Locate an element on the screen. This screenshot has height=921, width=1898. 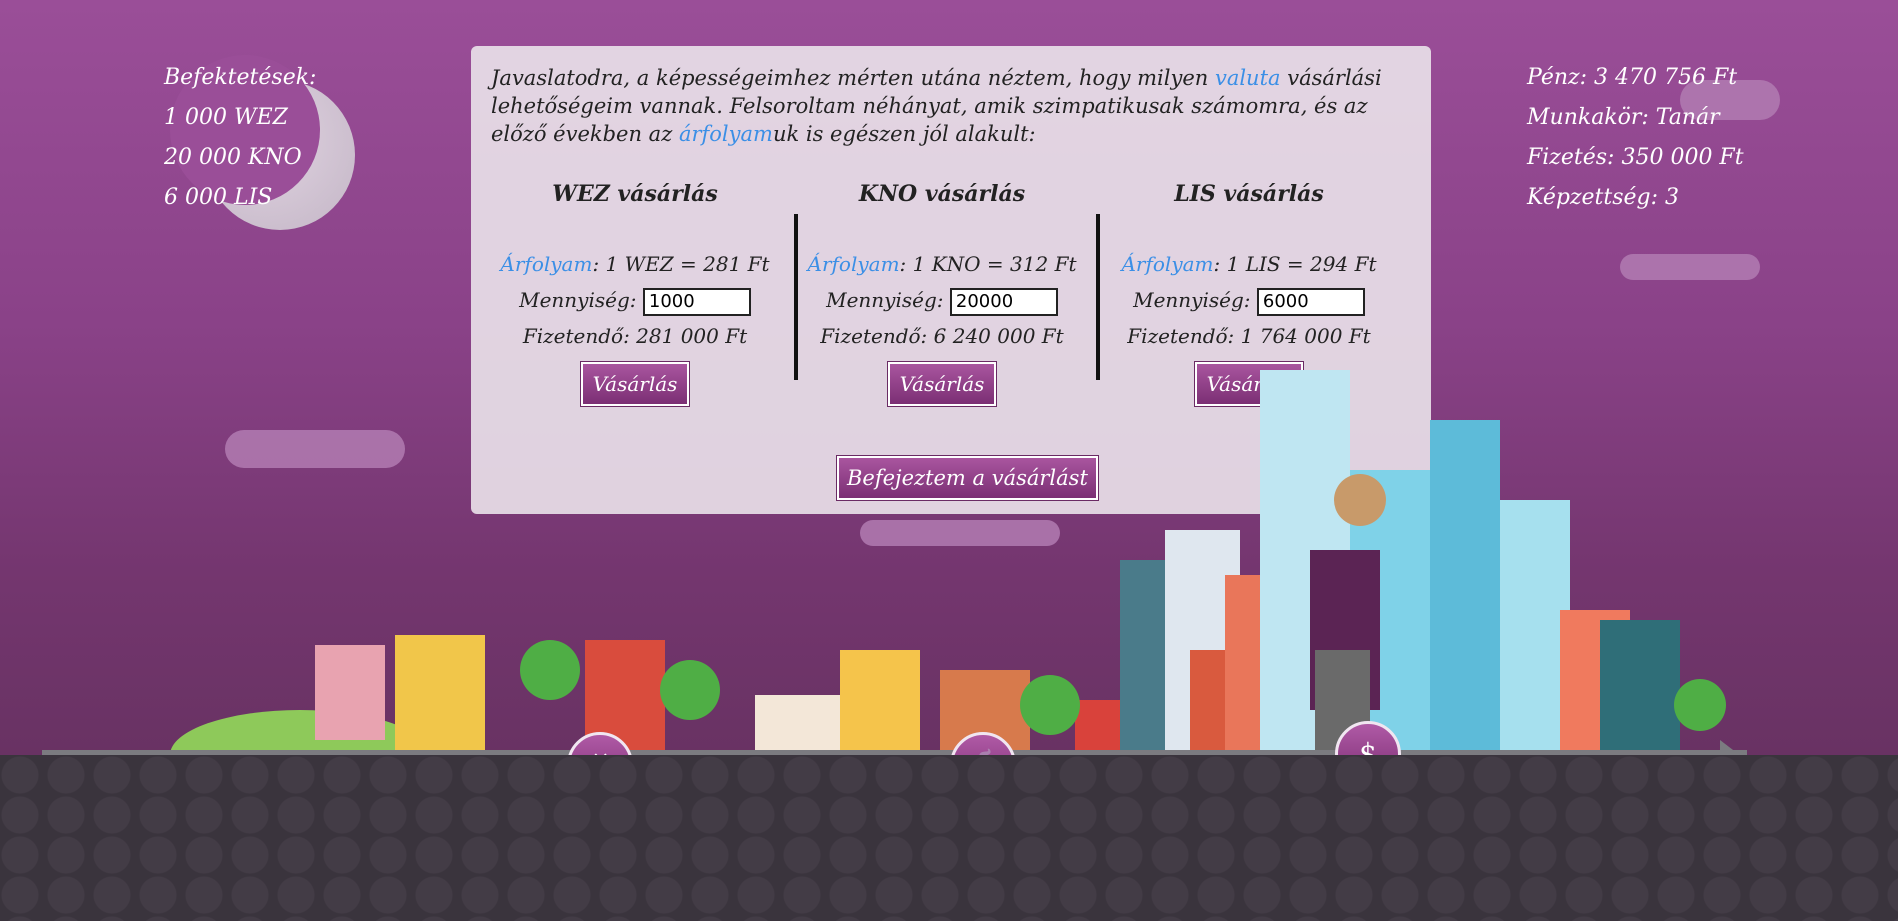
job-label: Munkakör: Tanár is located at coordinates (1623, 117).